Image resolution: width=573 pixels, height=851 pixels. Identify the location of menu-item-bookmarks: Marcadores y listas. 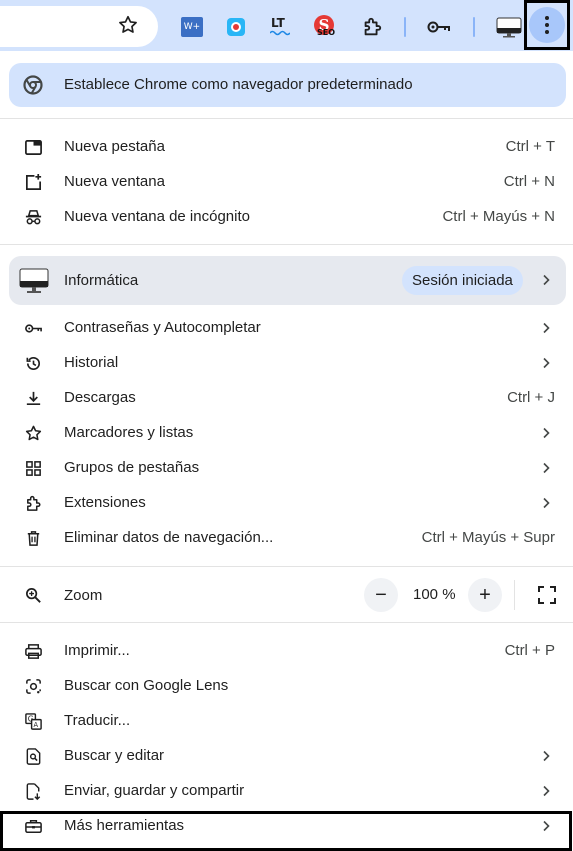
(286, 433).